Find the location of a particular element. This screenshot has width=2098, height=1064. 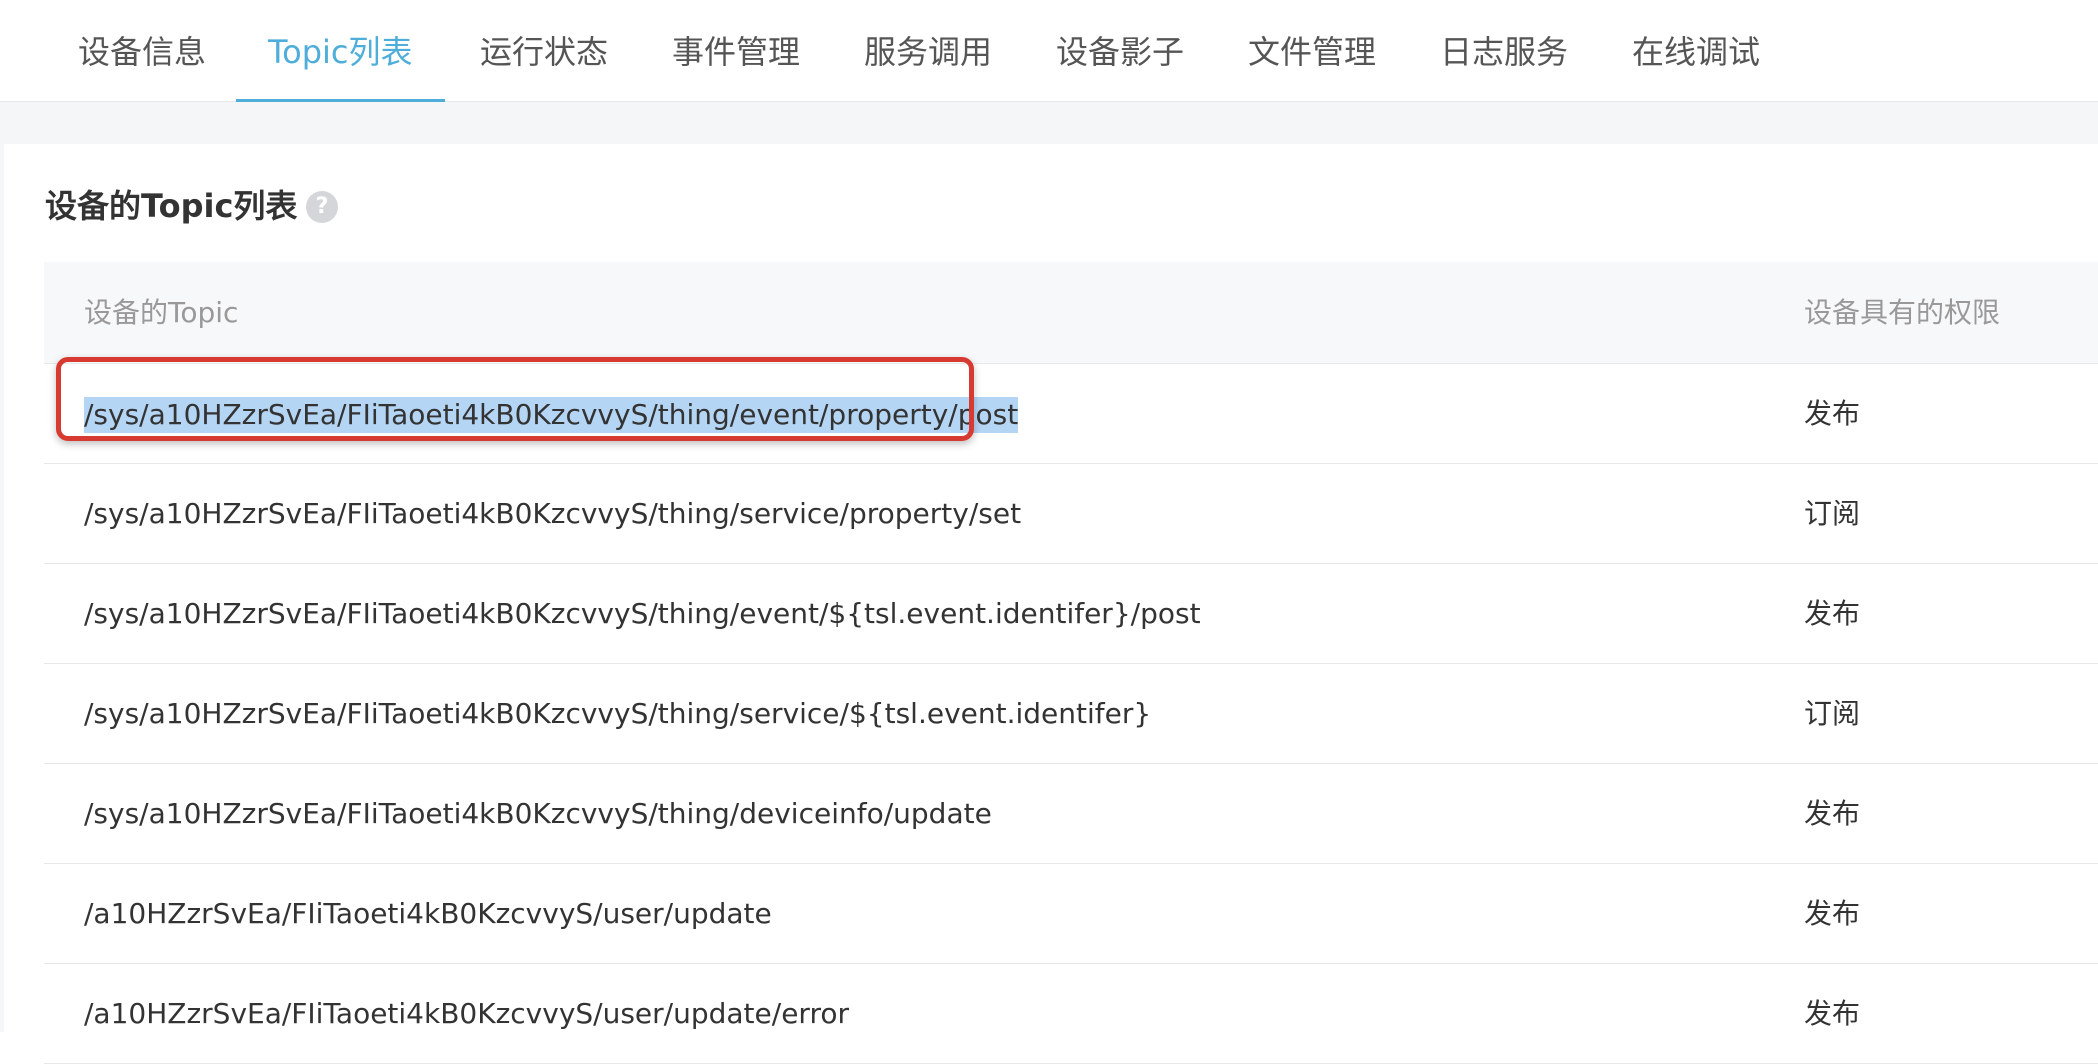

column-header-permission: 设备具有的权限 is located at coordinates (1902, 312).